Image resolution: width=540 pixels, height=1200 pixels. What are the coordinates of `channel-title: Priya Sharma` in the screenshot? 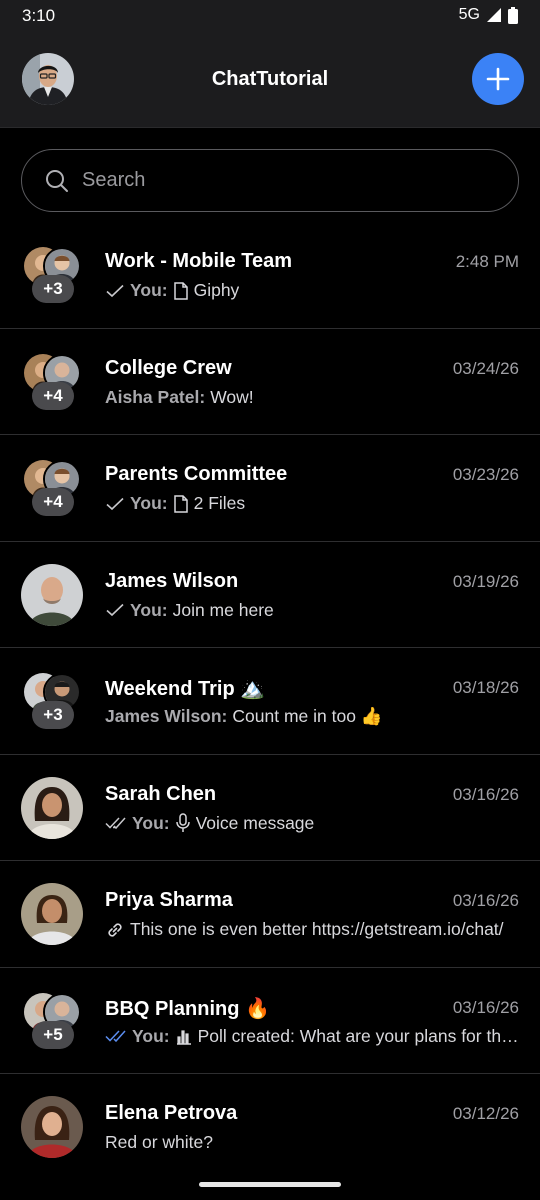 It's located at (169, 900).